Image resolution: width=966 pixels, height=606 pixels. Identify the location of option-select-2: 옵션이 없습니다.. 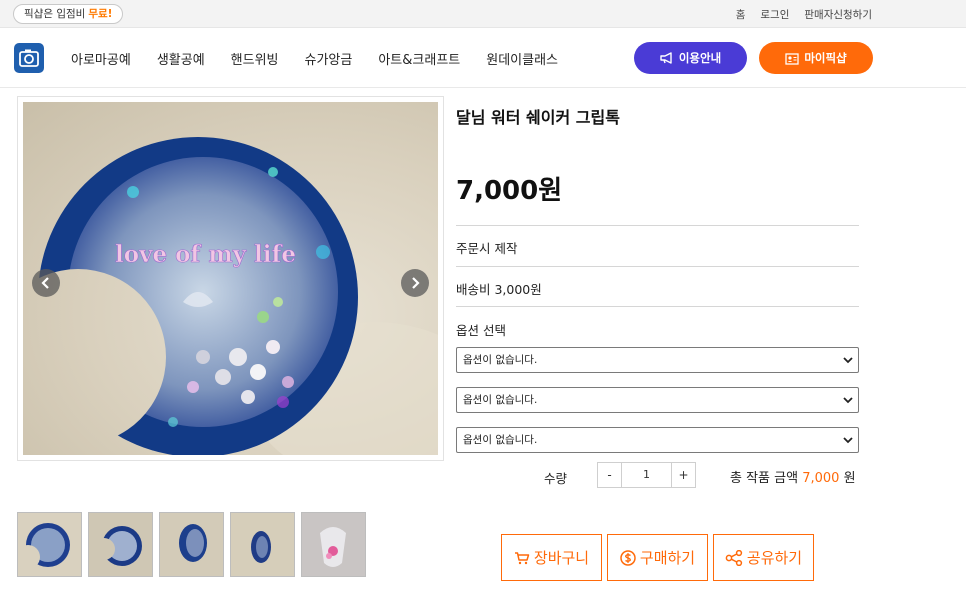
(657, 400).